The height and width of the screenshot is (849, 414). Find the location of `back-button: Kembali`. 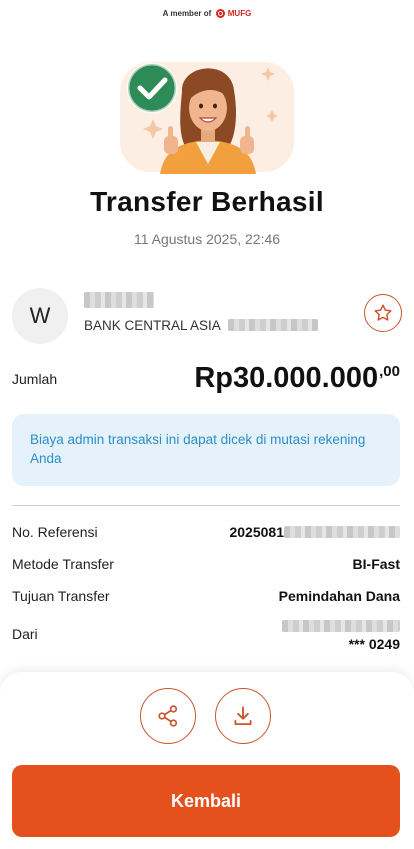

back-button: Kembali is located at coordinates (206, 801).